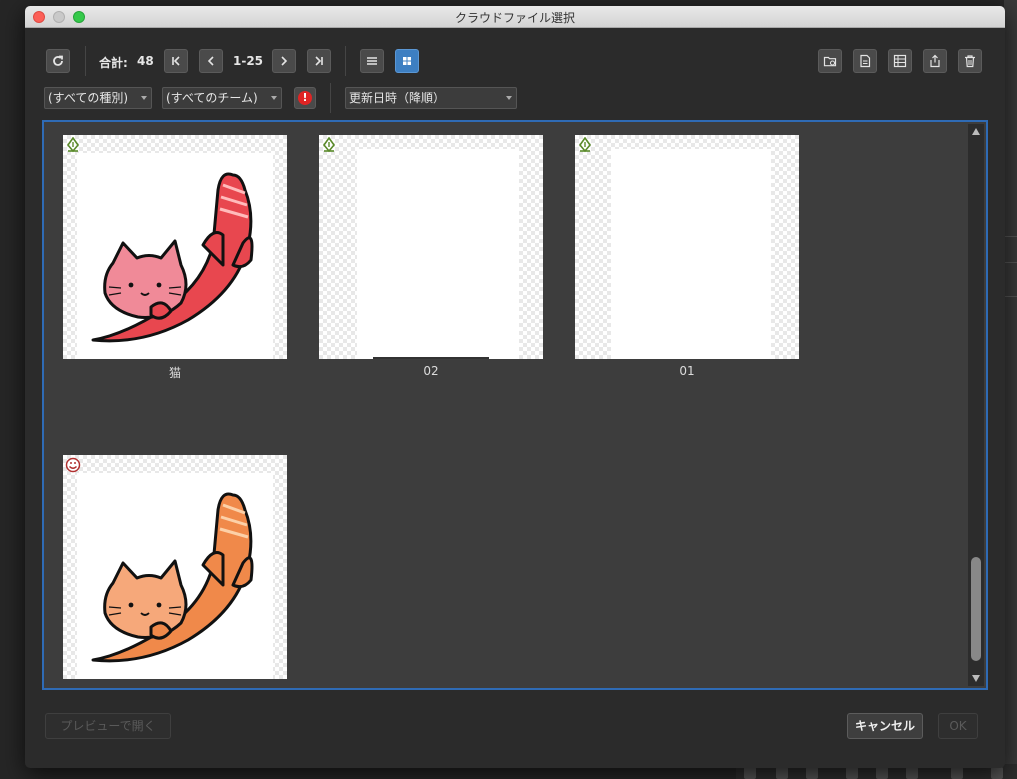 The image size is (1017, 779). I want to click on total-label: 合計:, so click(113, 63).